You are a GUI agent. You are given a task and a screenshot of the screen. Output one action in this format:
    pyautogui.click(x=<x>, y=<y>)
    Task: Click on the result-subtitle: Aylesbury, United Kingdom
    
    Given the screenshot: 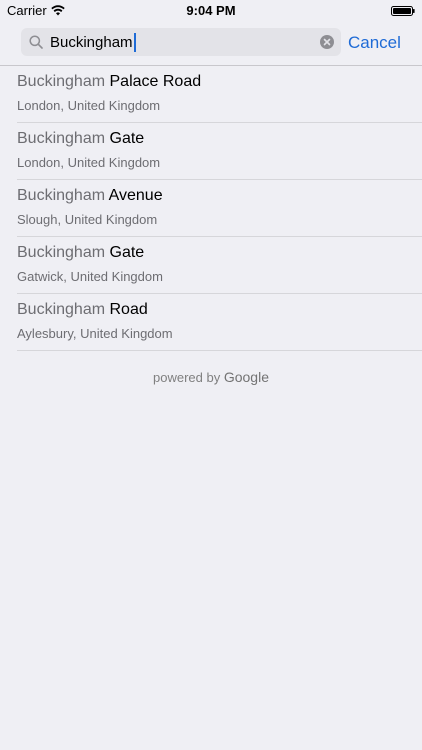 What is the action you would take?
    pyautogui.click(x=95, y=333)
    